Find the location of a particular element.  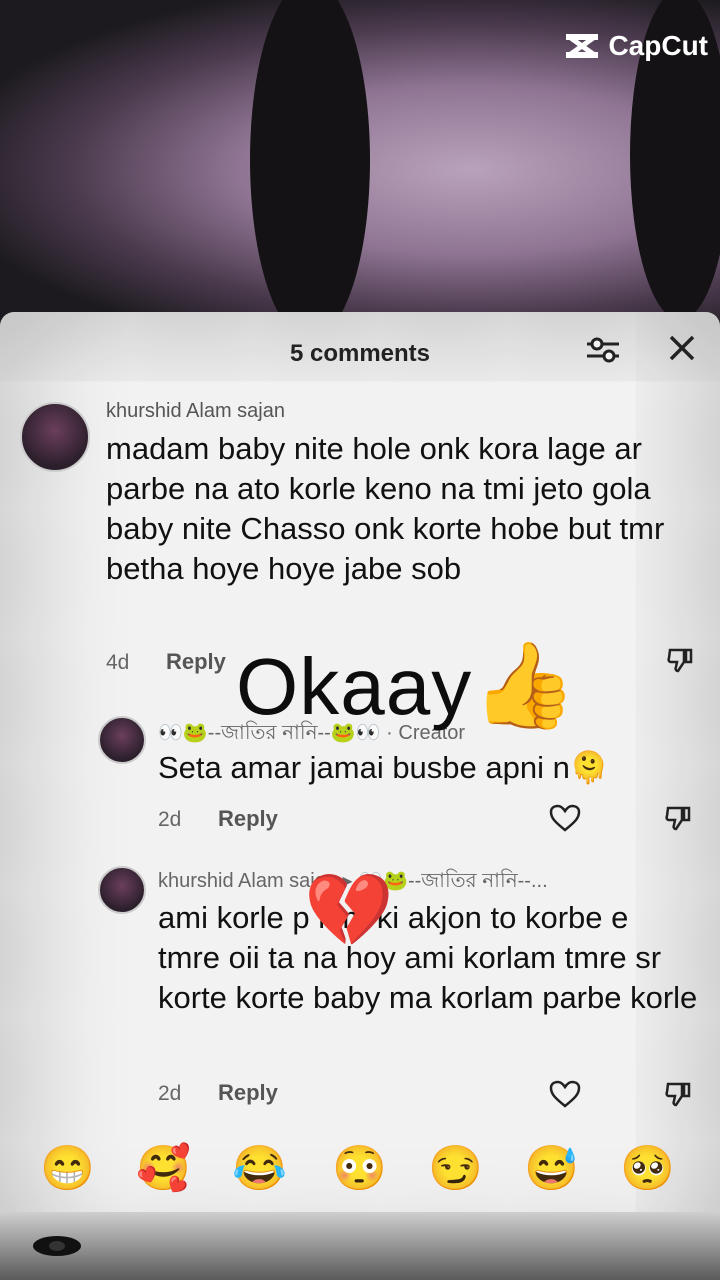

comment-text: Seta amar jamai busbe apni n🫠 is located at coordinates (383, 767).